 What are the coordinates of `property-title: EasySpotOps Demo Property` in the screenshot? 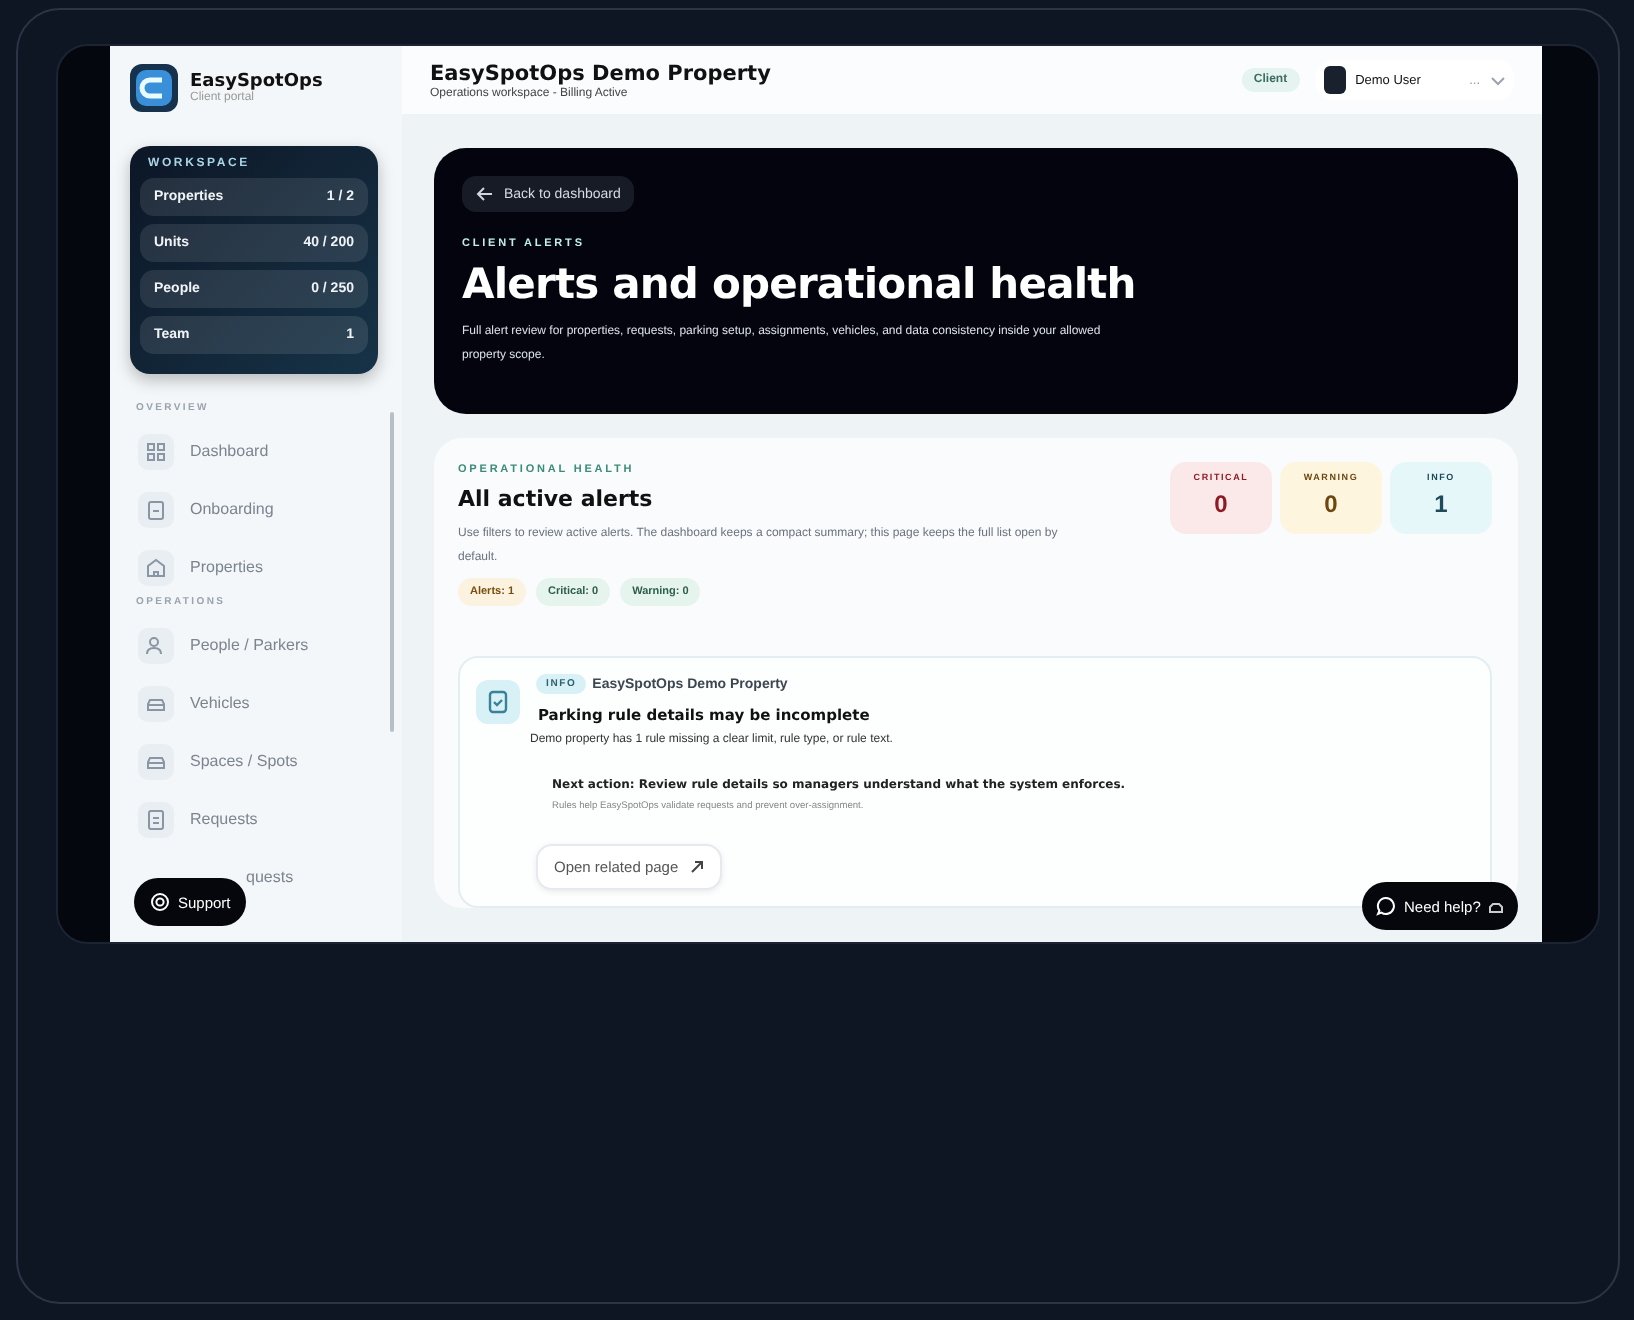 It's located at (600, 73).